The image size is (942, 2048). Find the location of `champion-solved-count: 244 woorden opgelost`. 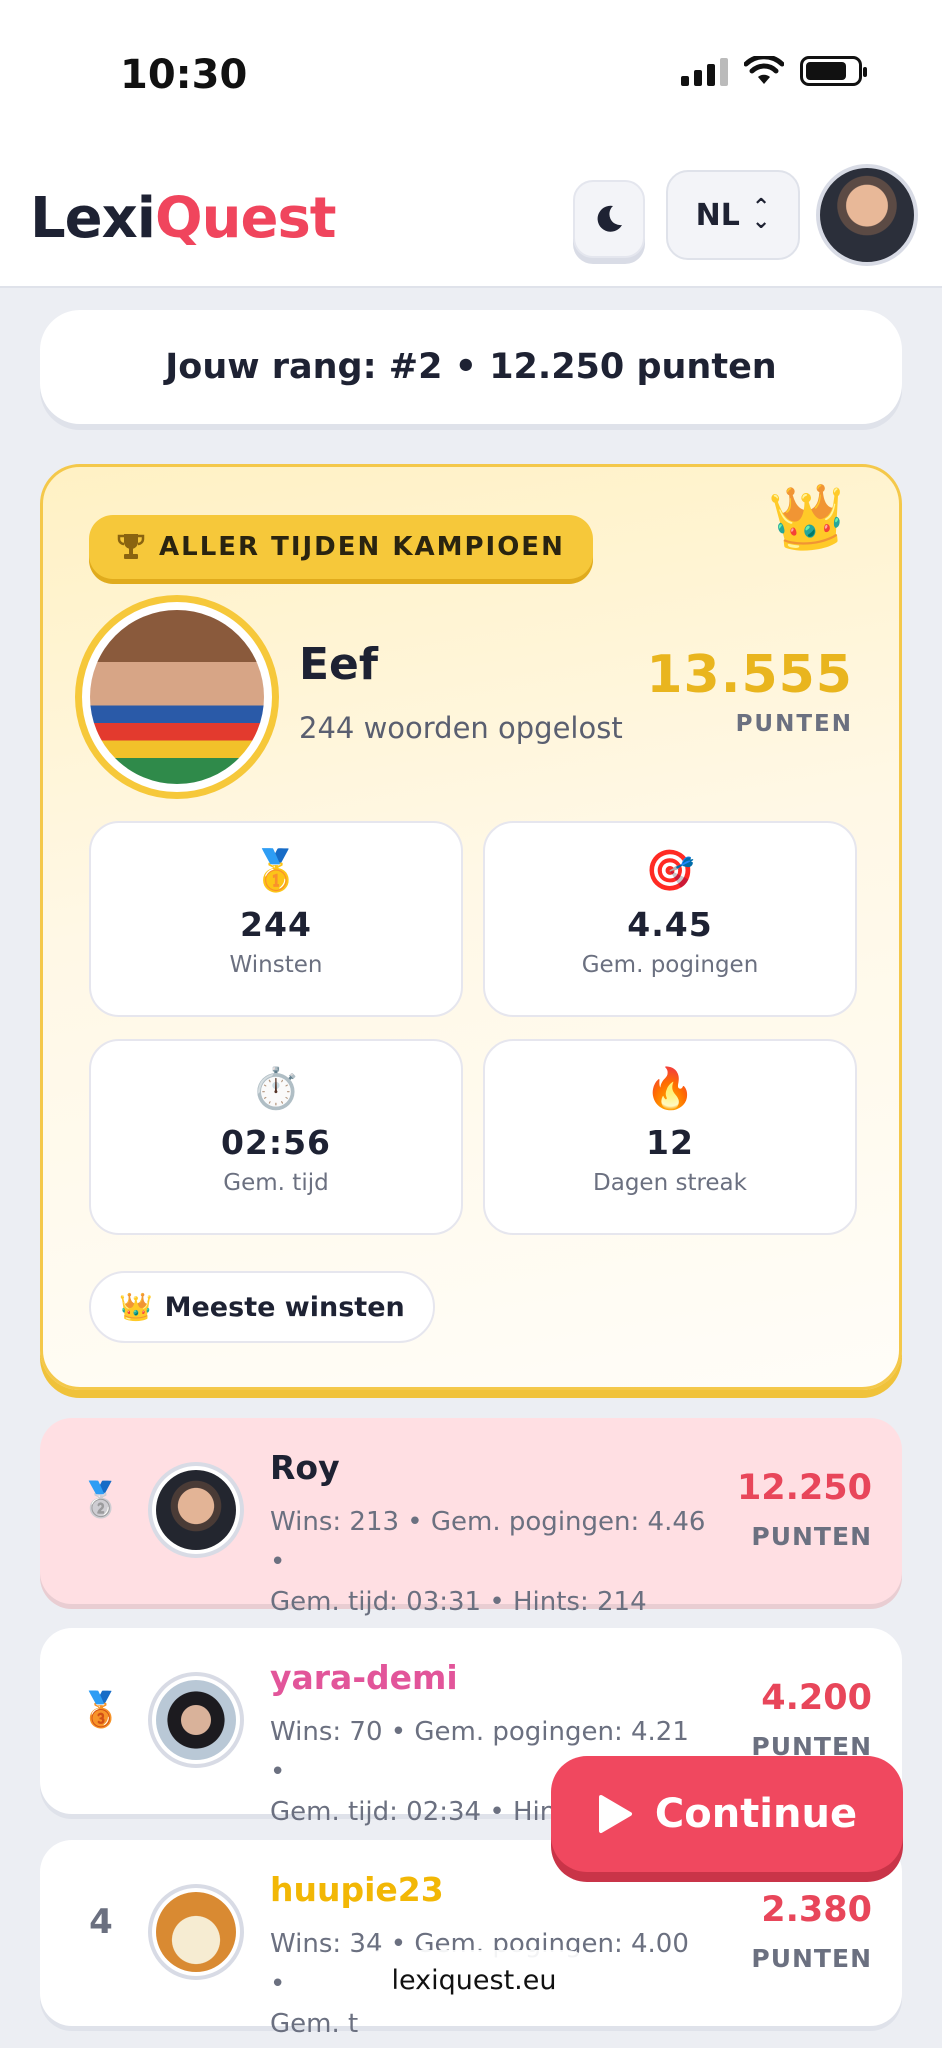

champion-solved-count: 244 woorden opgelost is located at coordinates (461, 728).